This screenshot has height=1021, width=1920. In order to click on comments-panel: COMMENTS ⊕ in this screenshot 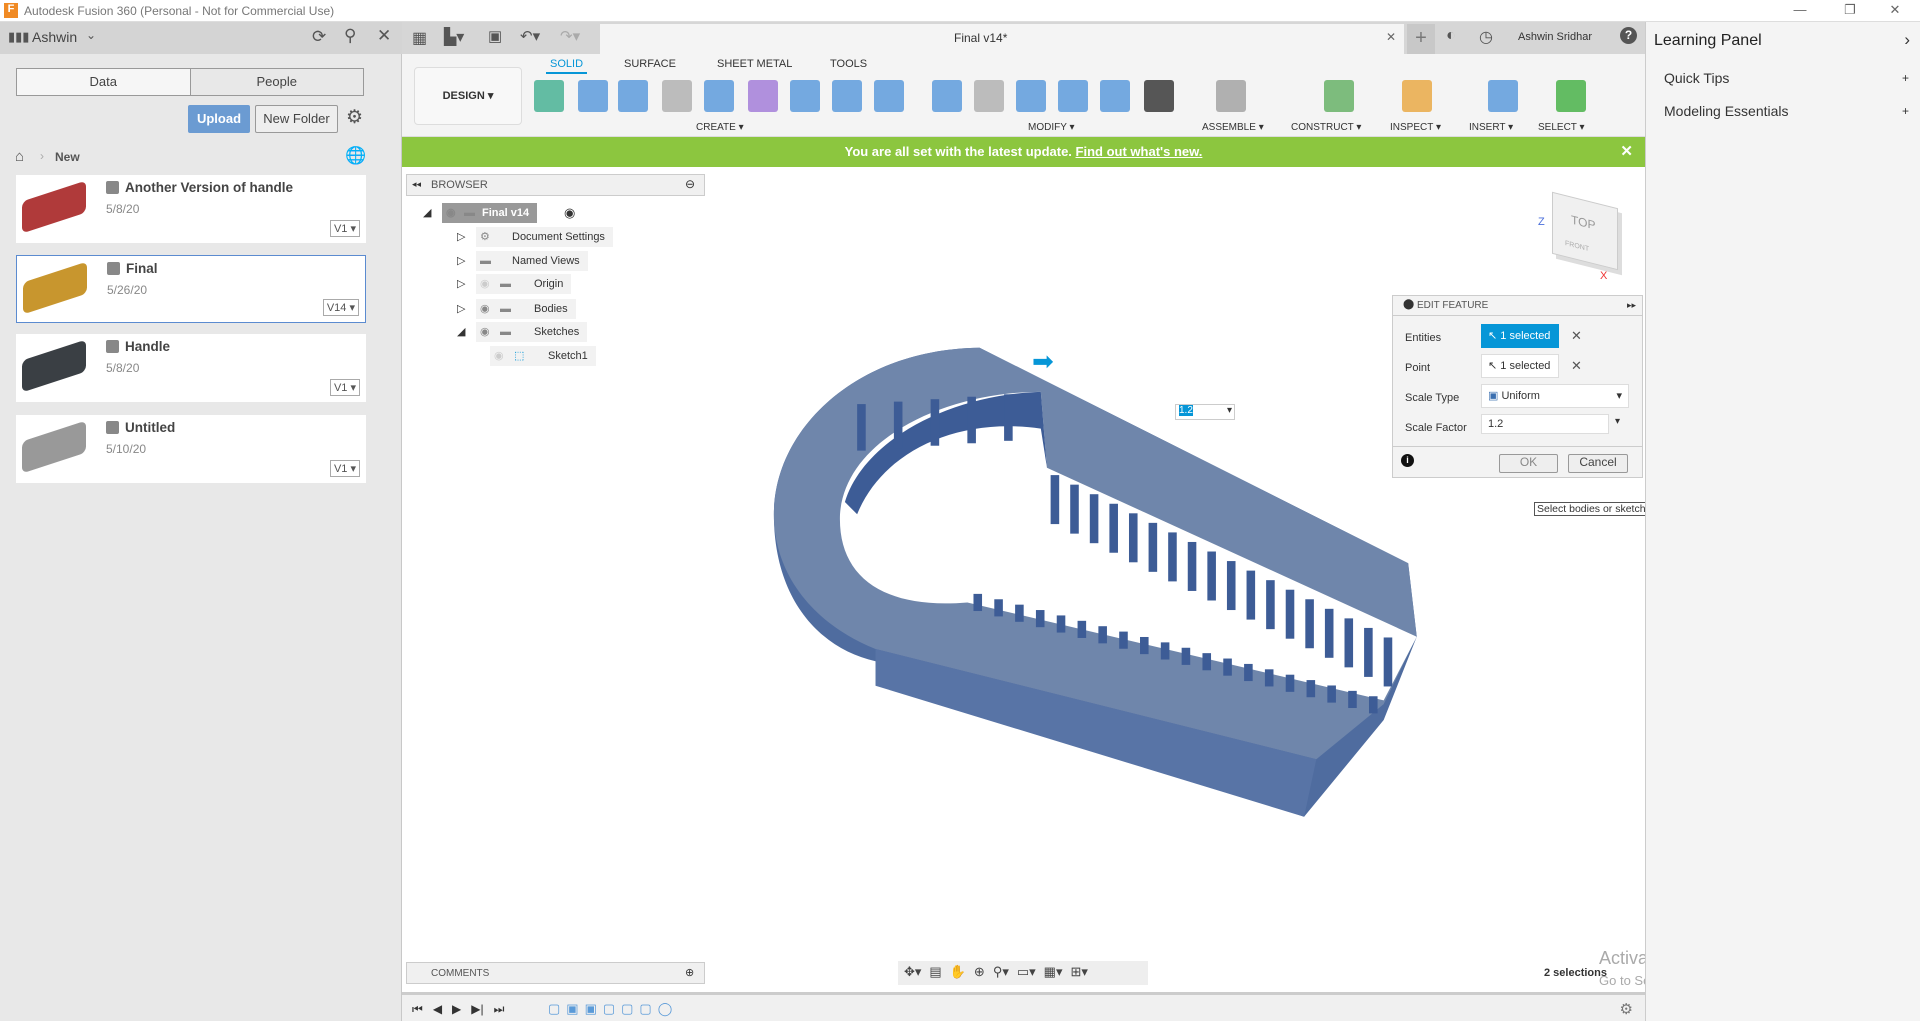, I will do `click(555, 973)`.